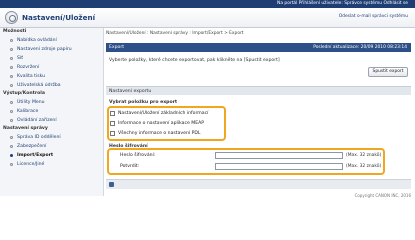 Image resolution: width=415 pixels, height=240 pixels. What do you see at coordinates (51, 164) in the screenshot?
I see `sidebar-item-license: Licence/Jiné` at bounding box center [51, 164].